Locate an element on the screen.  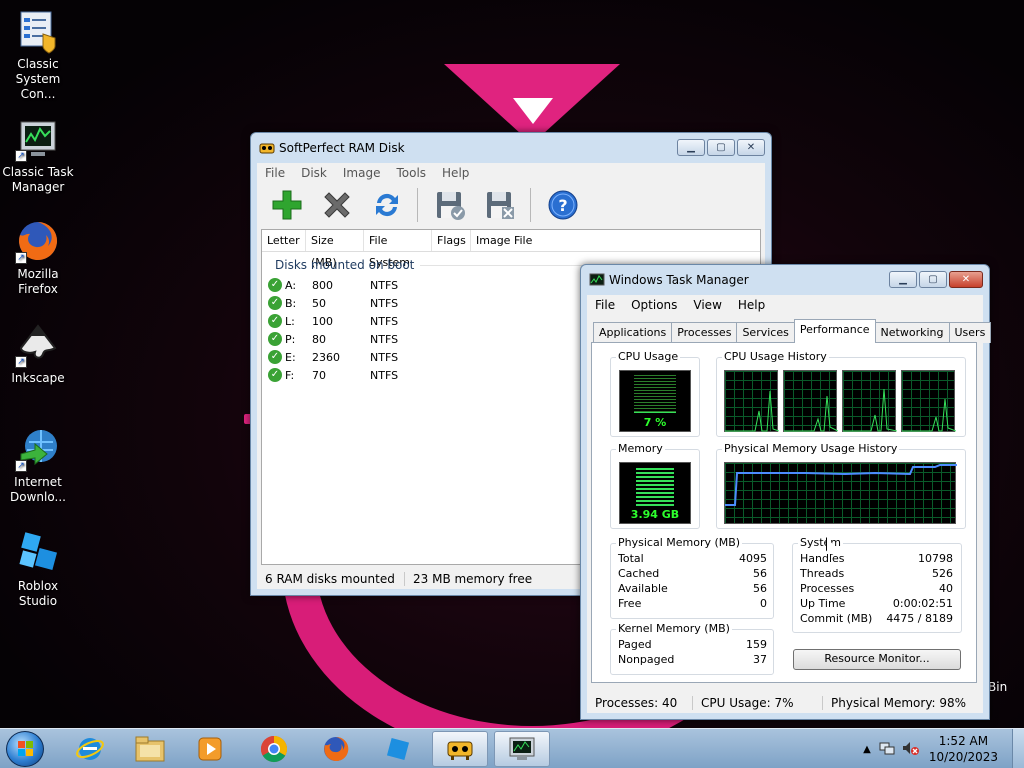
stat-value: 0:00:02:51 is located at coordinates (922, 603).